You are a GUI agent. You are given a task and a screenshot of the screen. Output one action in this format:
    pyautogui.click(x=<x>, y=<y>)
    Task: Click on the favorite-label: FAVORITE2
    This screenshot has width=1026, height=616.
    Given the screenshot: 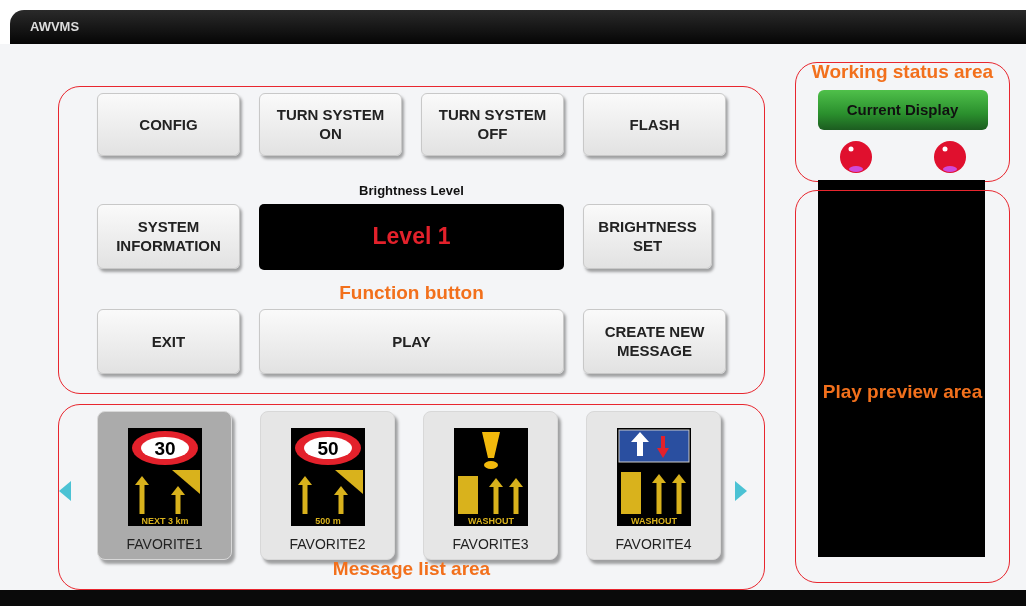 What is the action you would take?
    pyautogui.click(x=327, y=543)
    